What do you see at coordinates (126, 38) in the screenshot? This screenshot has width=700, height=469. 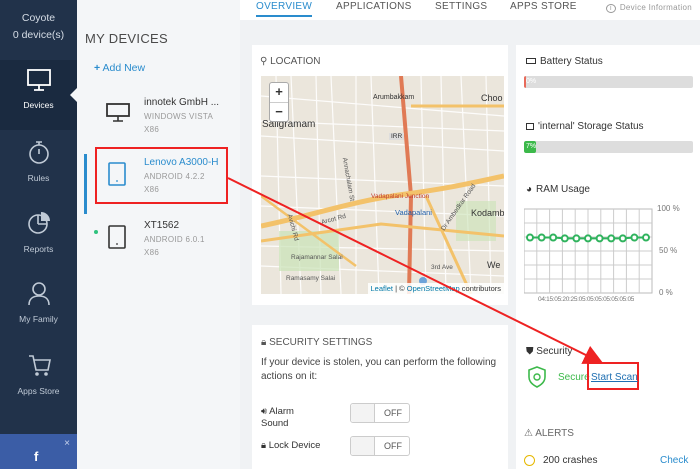 I see `devices-title: MY DEVICES` at bounding box center [126, 38].